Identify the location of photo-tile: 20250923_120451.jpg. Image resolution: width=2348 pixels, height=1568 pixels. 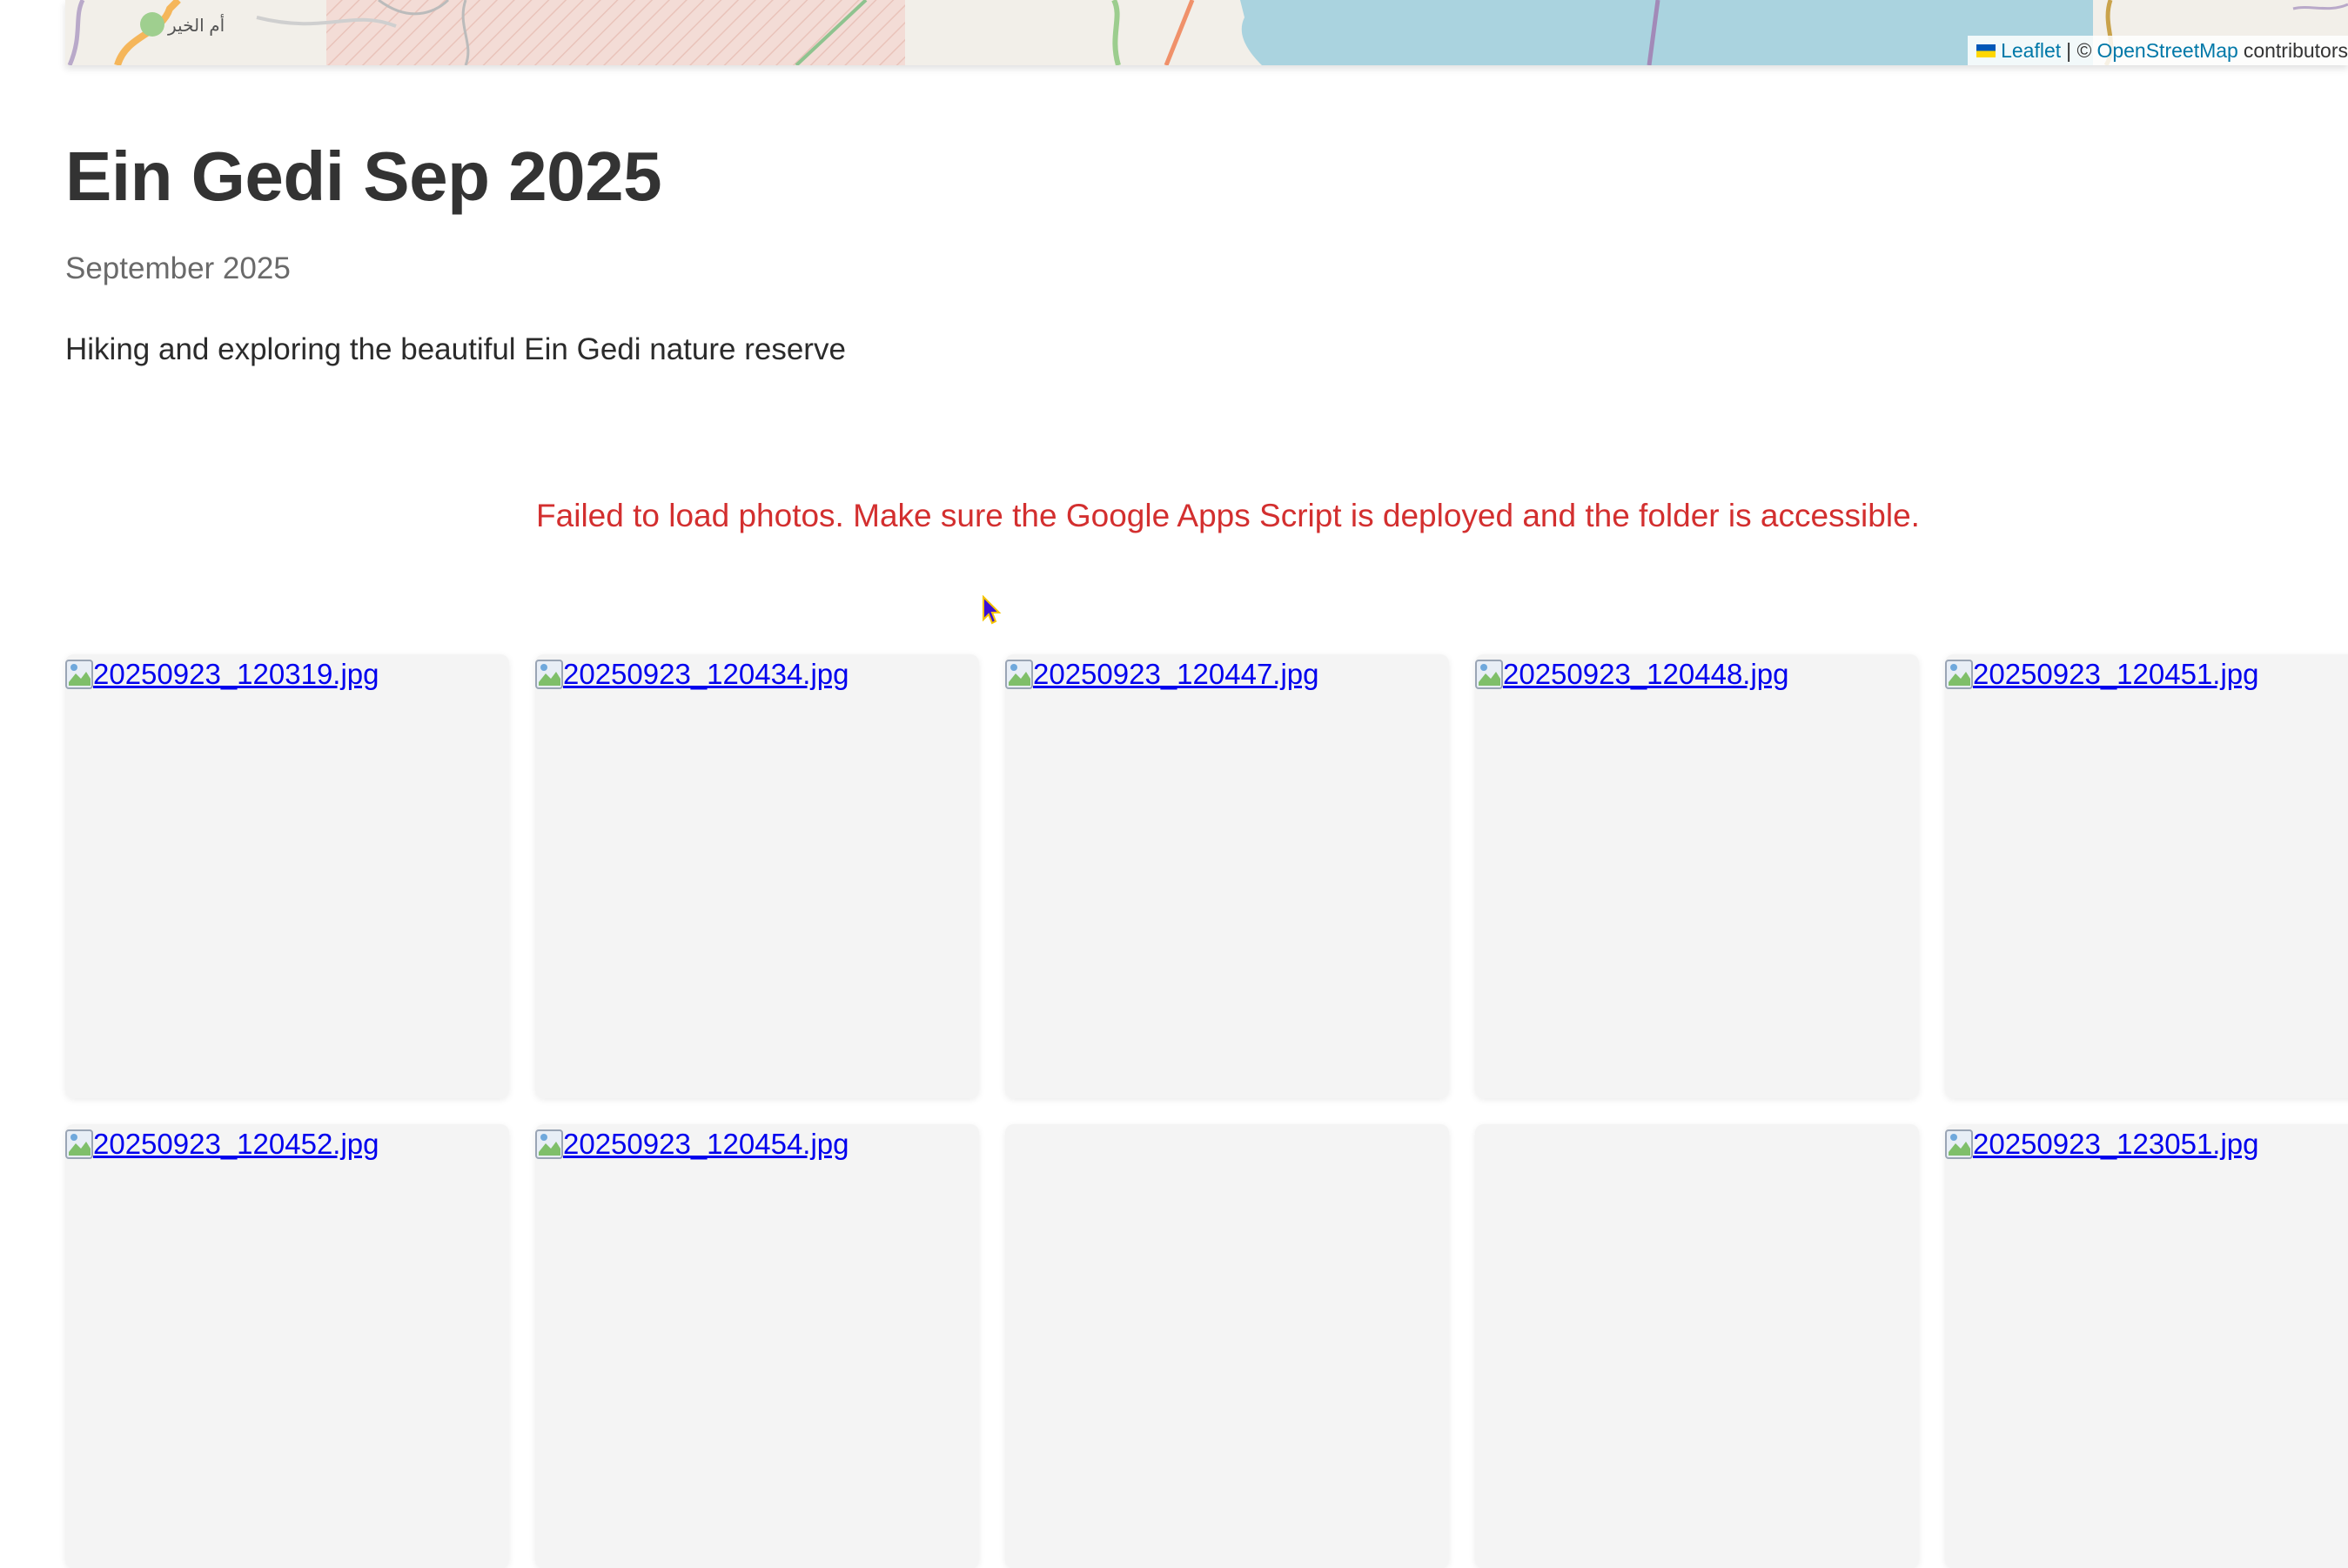
(2146, 876).